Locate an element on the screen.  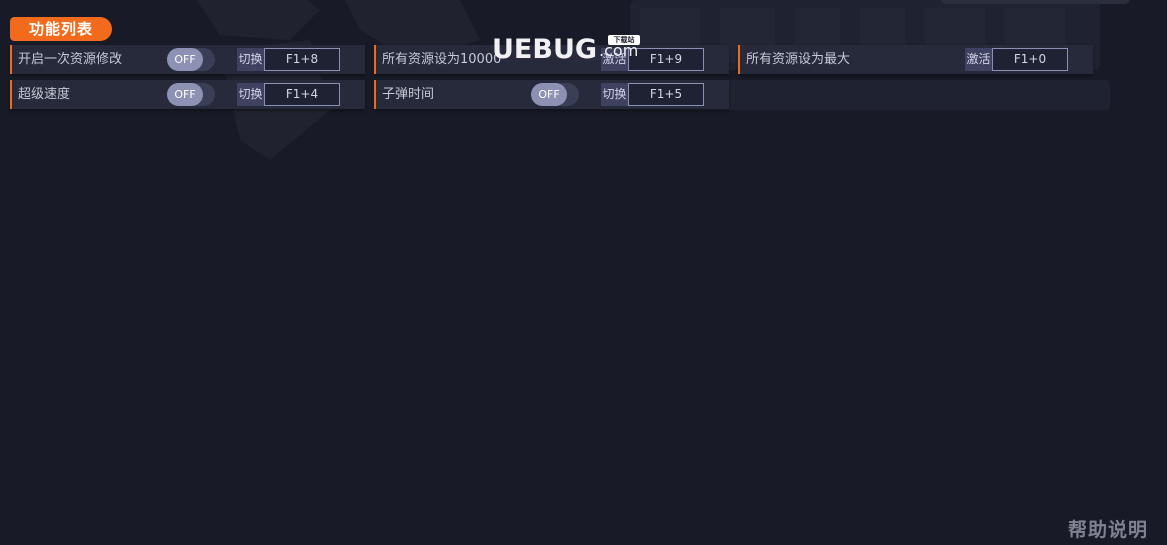
feature-label: 子弹时间 is located at coordinates (408, 94).